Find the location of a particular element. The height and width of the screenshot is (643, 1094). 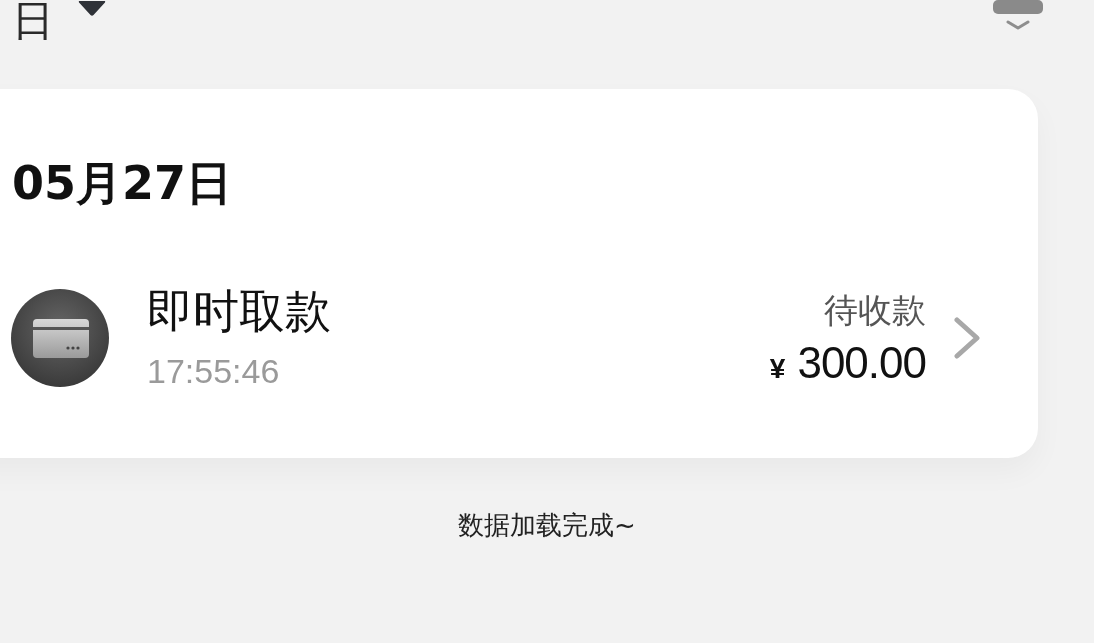

caret-down-icon is located at coordinates (92, 8).